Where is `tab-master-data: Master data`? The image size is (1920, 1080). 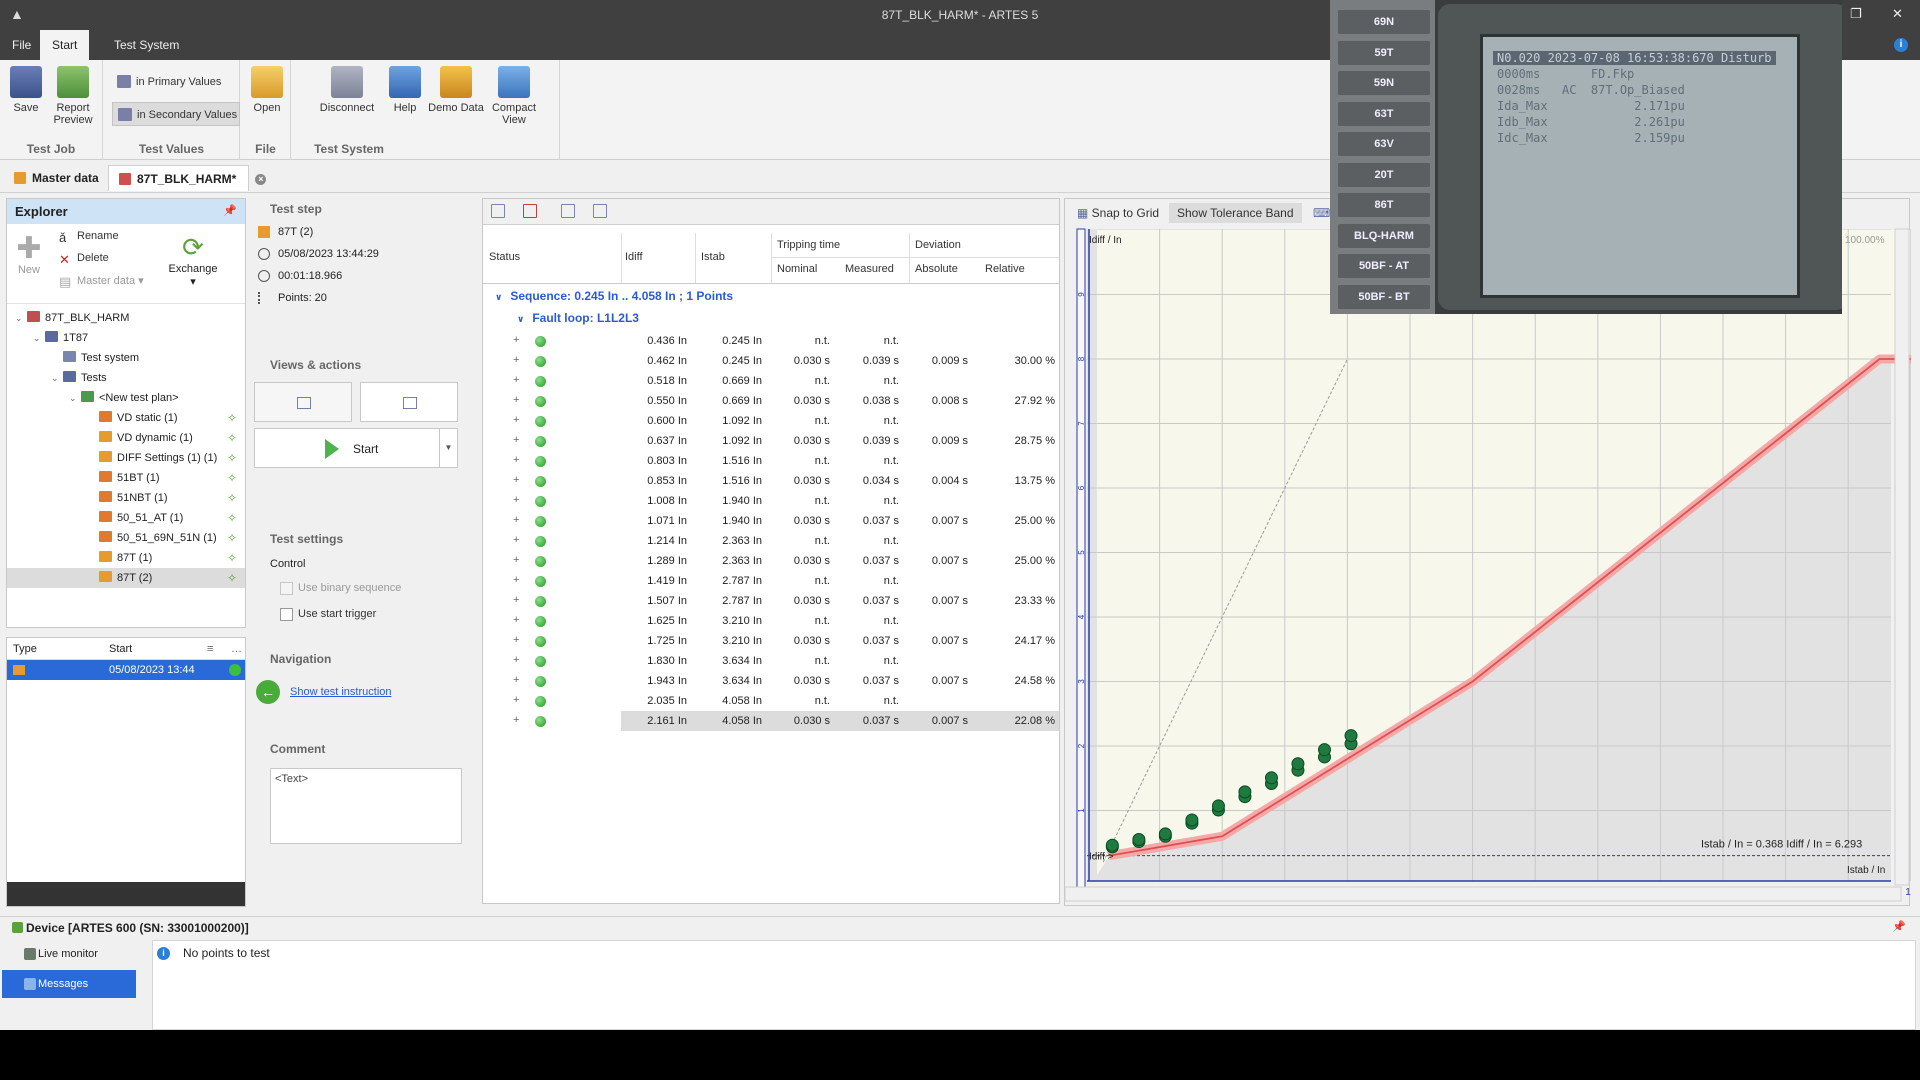
tab-master-data: Master data is located at coordinates (57, 178).